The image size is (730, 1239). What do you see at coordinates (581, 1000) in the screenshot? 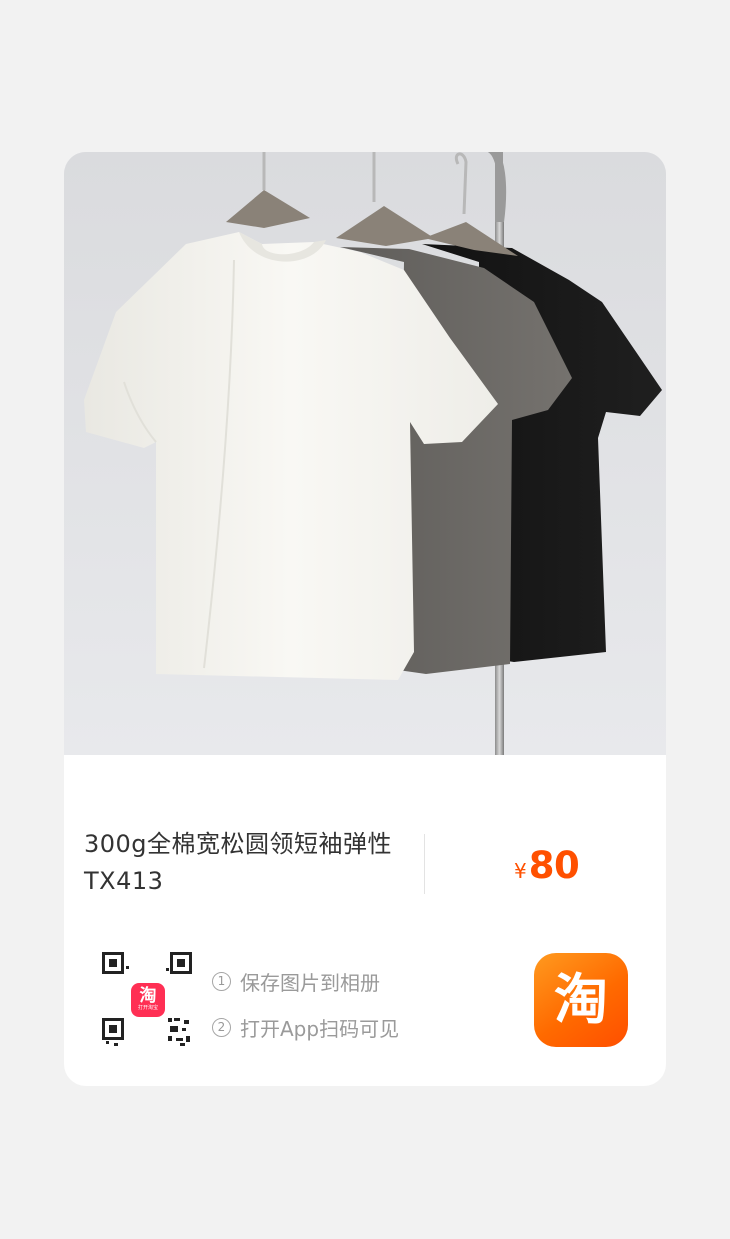
I see `taobao-app-icon: 淘` at bounding box center [581, 1000].